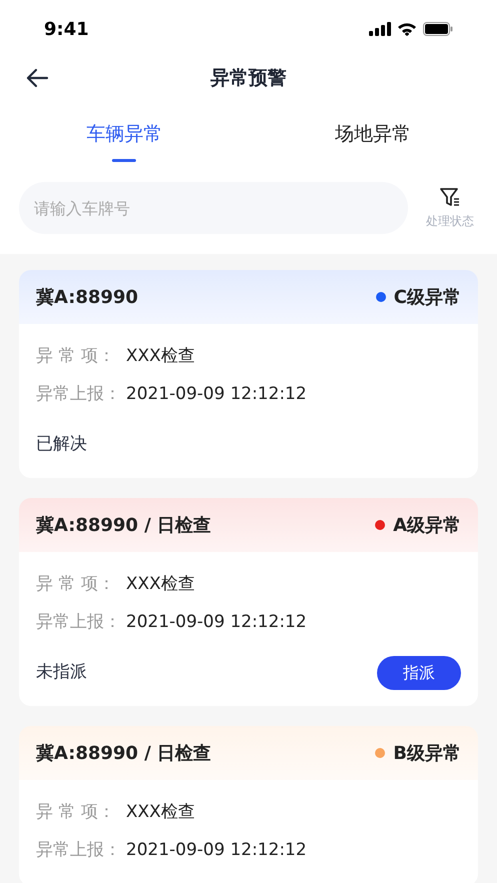  I want to click on wifi-icon, so click(407, 29).